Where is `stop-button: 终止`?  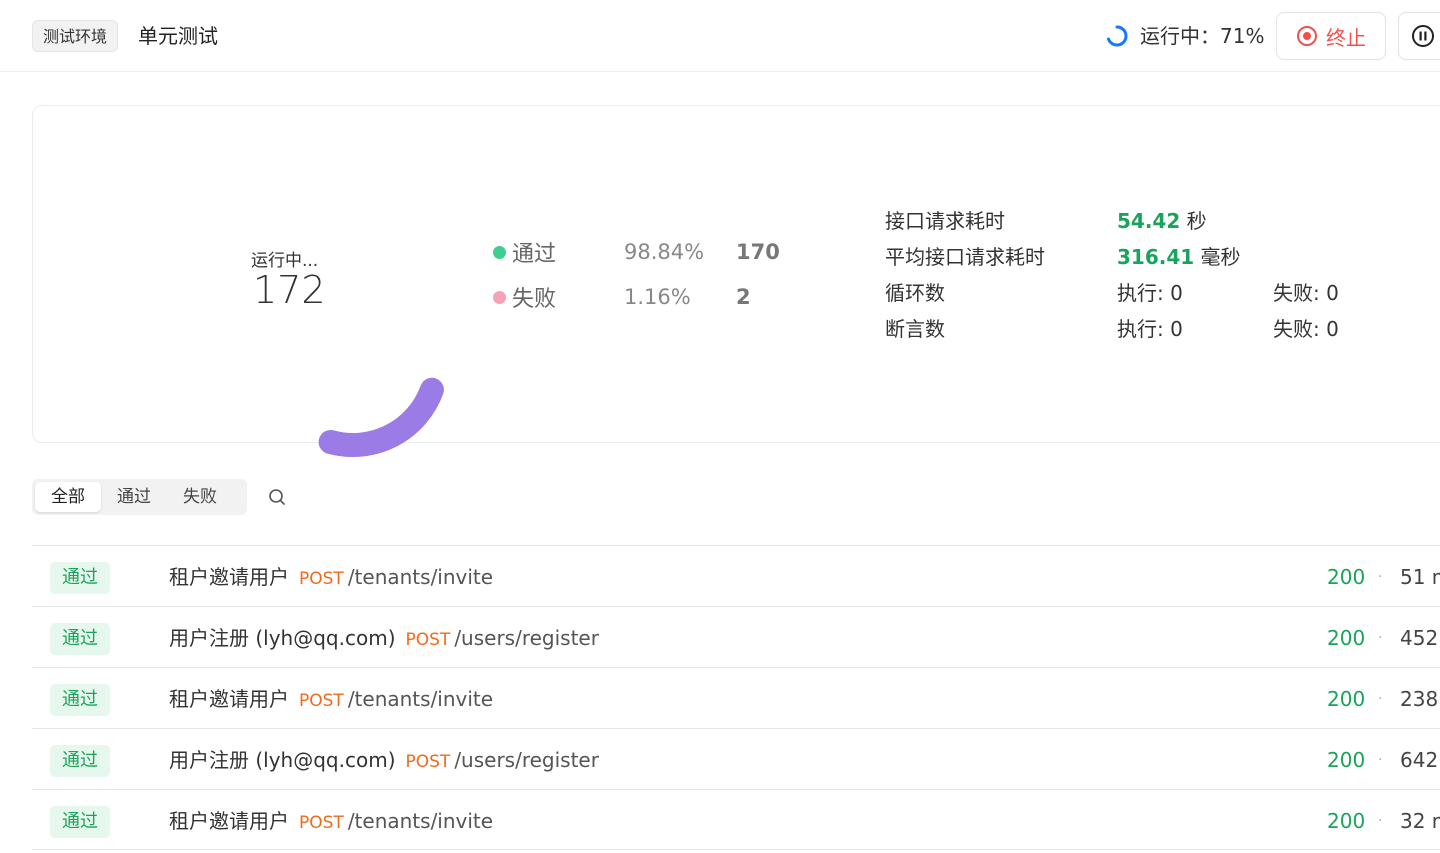 stop-button: 终止 is located at coordinates (1331, 36).